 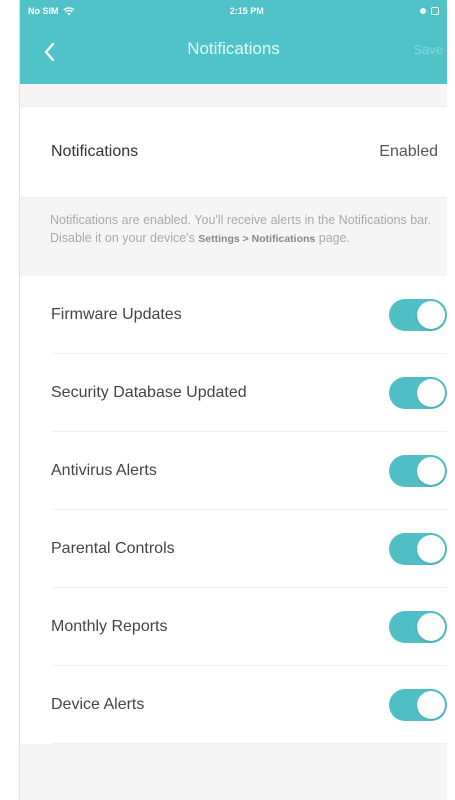 I want to click on location-icon, so click(x=422, y=11).